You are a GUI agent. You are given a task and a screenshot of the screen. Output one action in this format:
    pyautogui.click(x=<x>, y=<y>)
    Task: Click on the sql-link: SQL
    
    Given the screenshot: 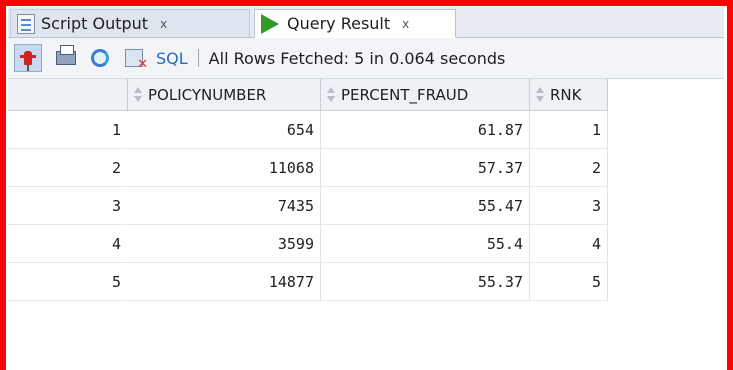 What is the action you would take?
    pyautogui.click(x=172, y=58)
    